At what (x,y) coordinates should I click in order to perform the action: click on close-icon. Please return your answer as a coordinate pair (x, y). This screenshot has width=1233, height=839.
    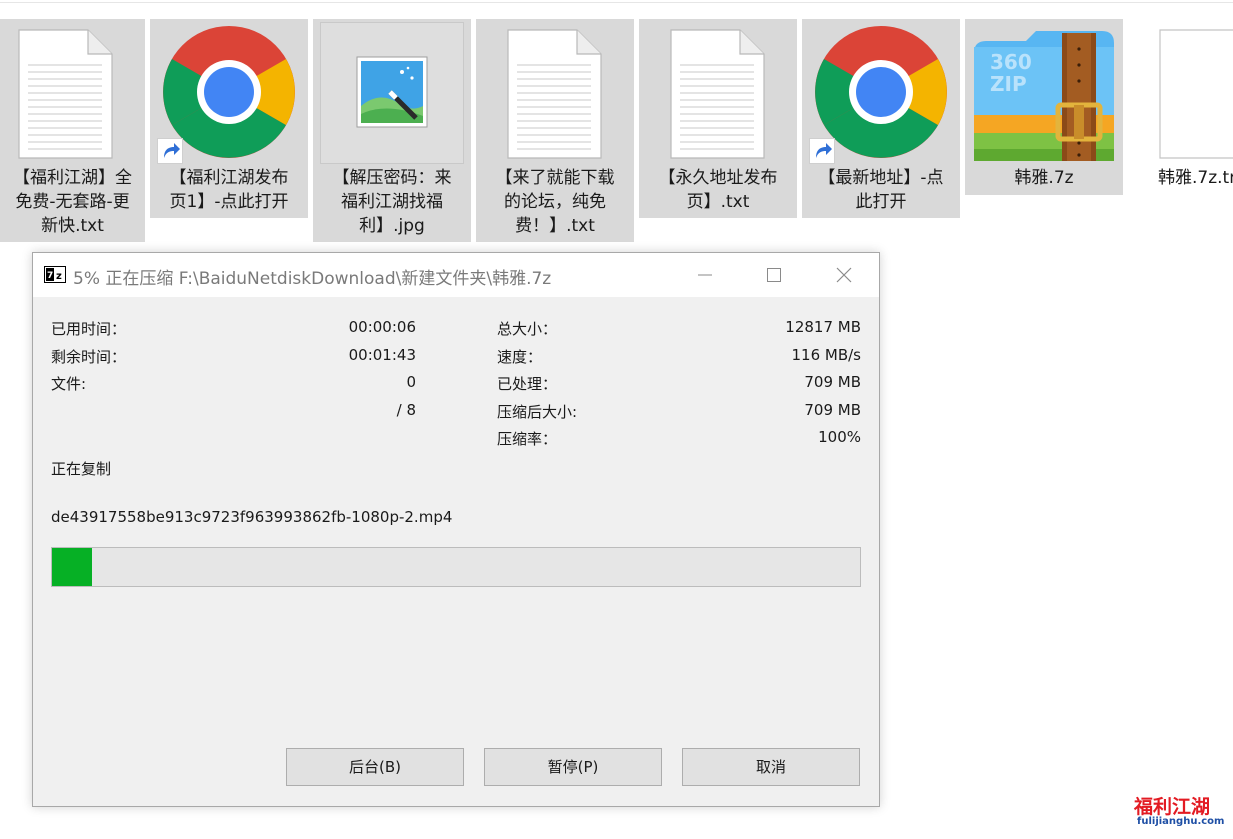
    Looking at the image, I should click on (844, 275).